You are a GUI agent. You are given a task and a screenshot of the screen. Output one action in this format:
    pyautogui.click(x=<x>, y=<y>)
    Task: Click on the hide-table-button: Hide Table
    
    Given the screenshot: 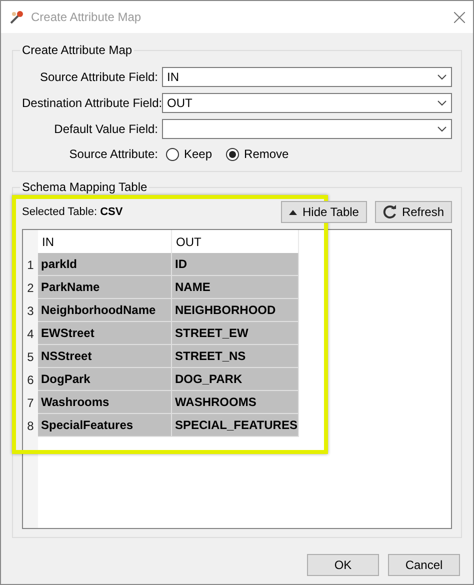 What is the action you would take?
    pyautogui.click(x=324, y=212)
    